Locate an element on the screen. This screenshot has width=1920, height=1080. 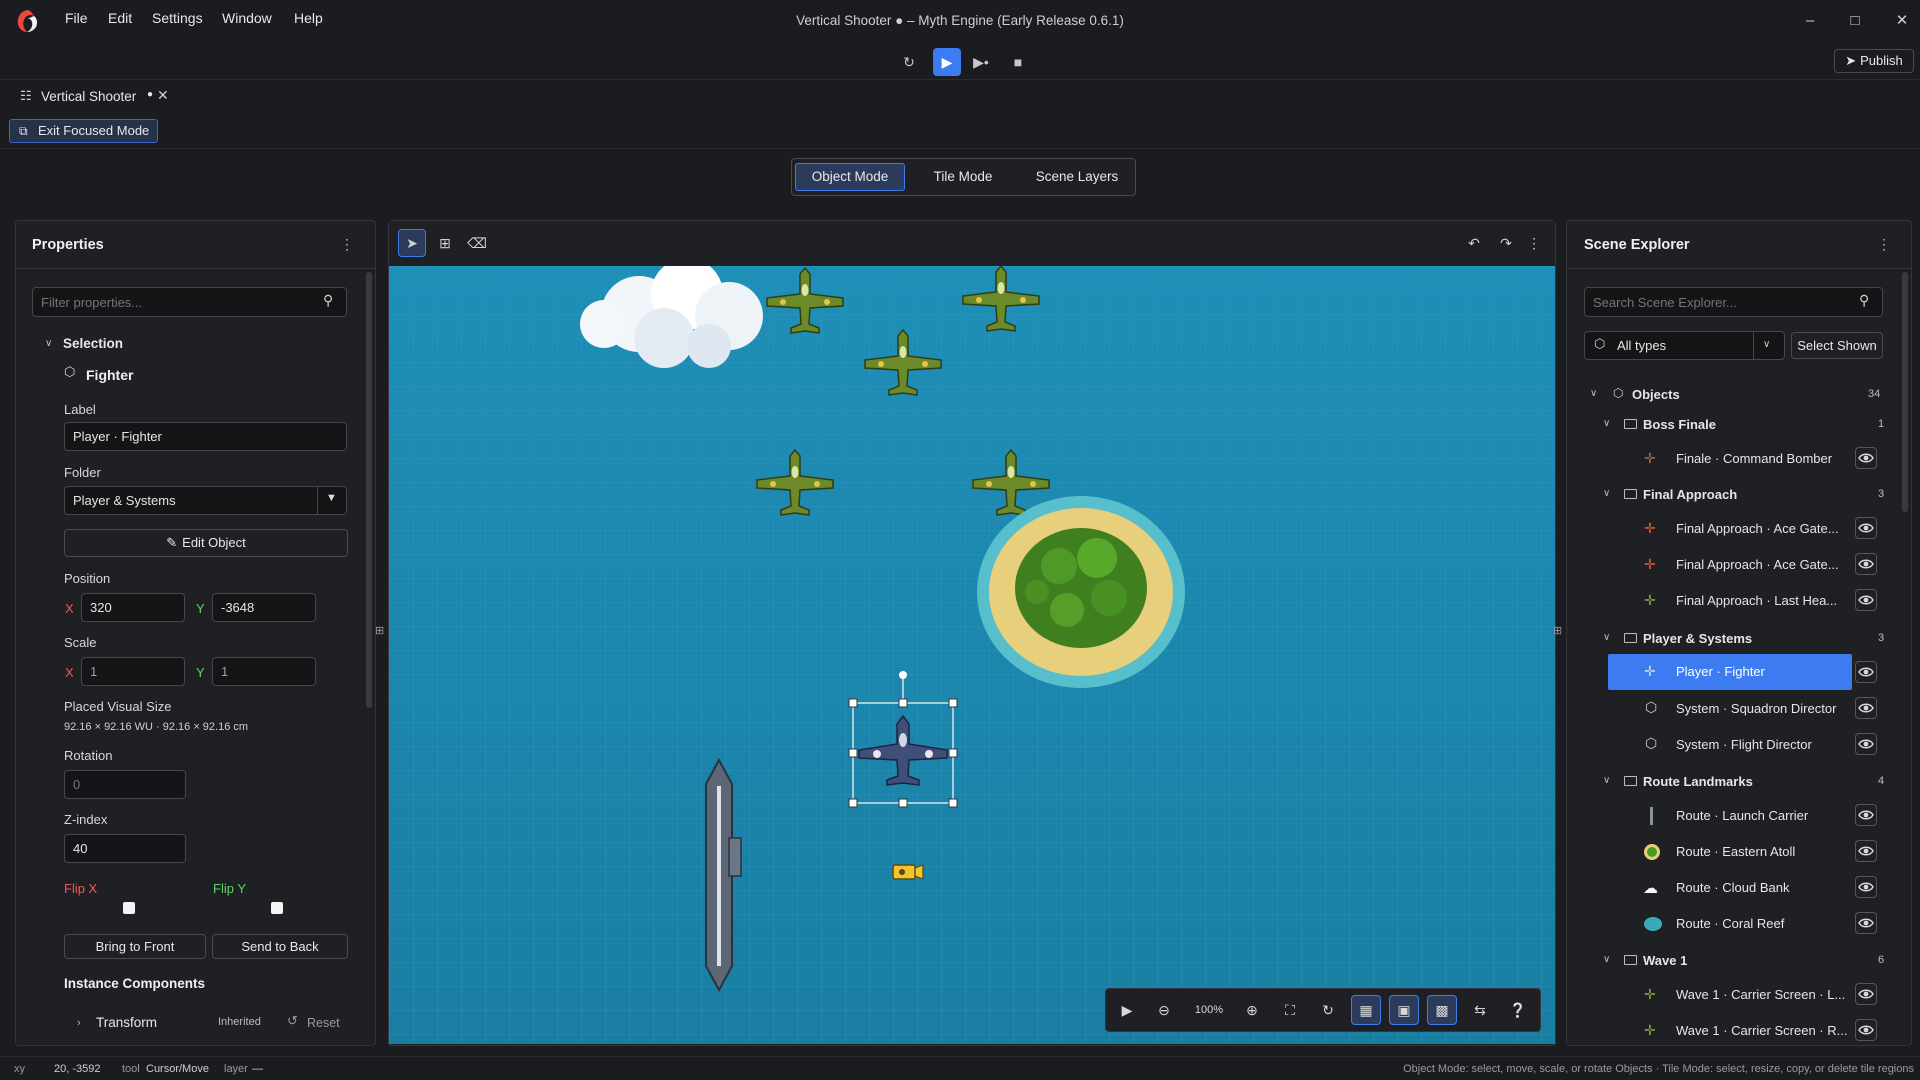
zindex-field is located at coordinates (125, 848).